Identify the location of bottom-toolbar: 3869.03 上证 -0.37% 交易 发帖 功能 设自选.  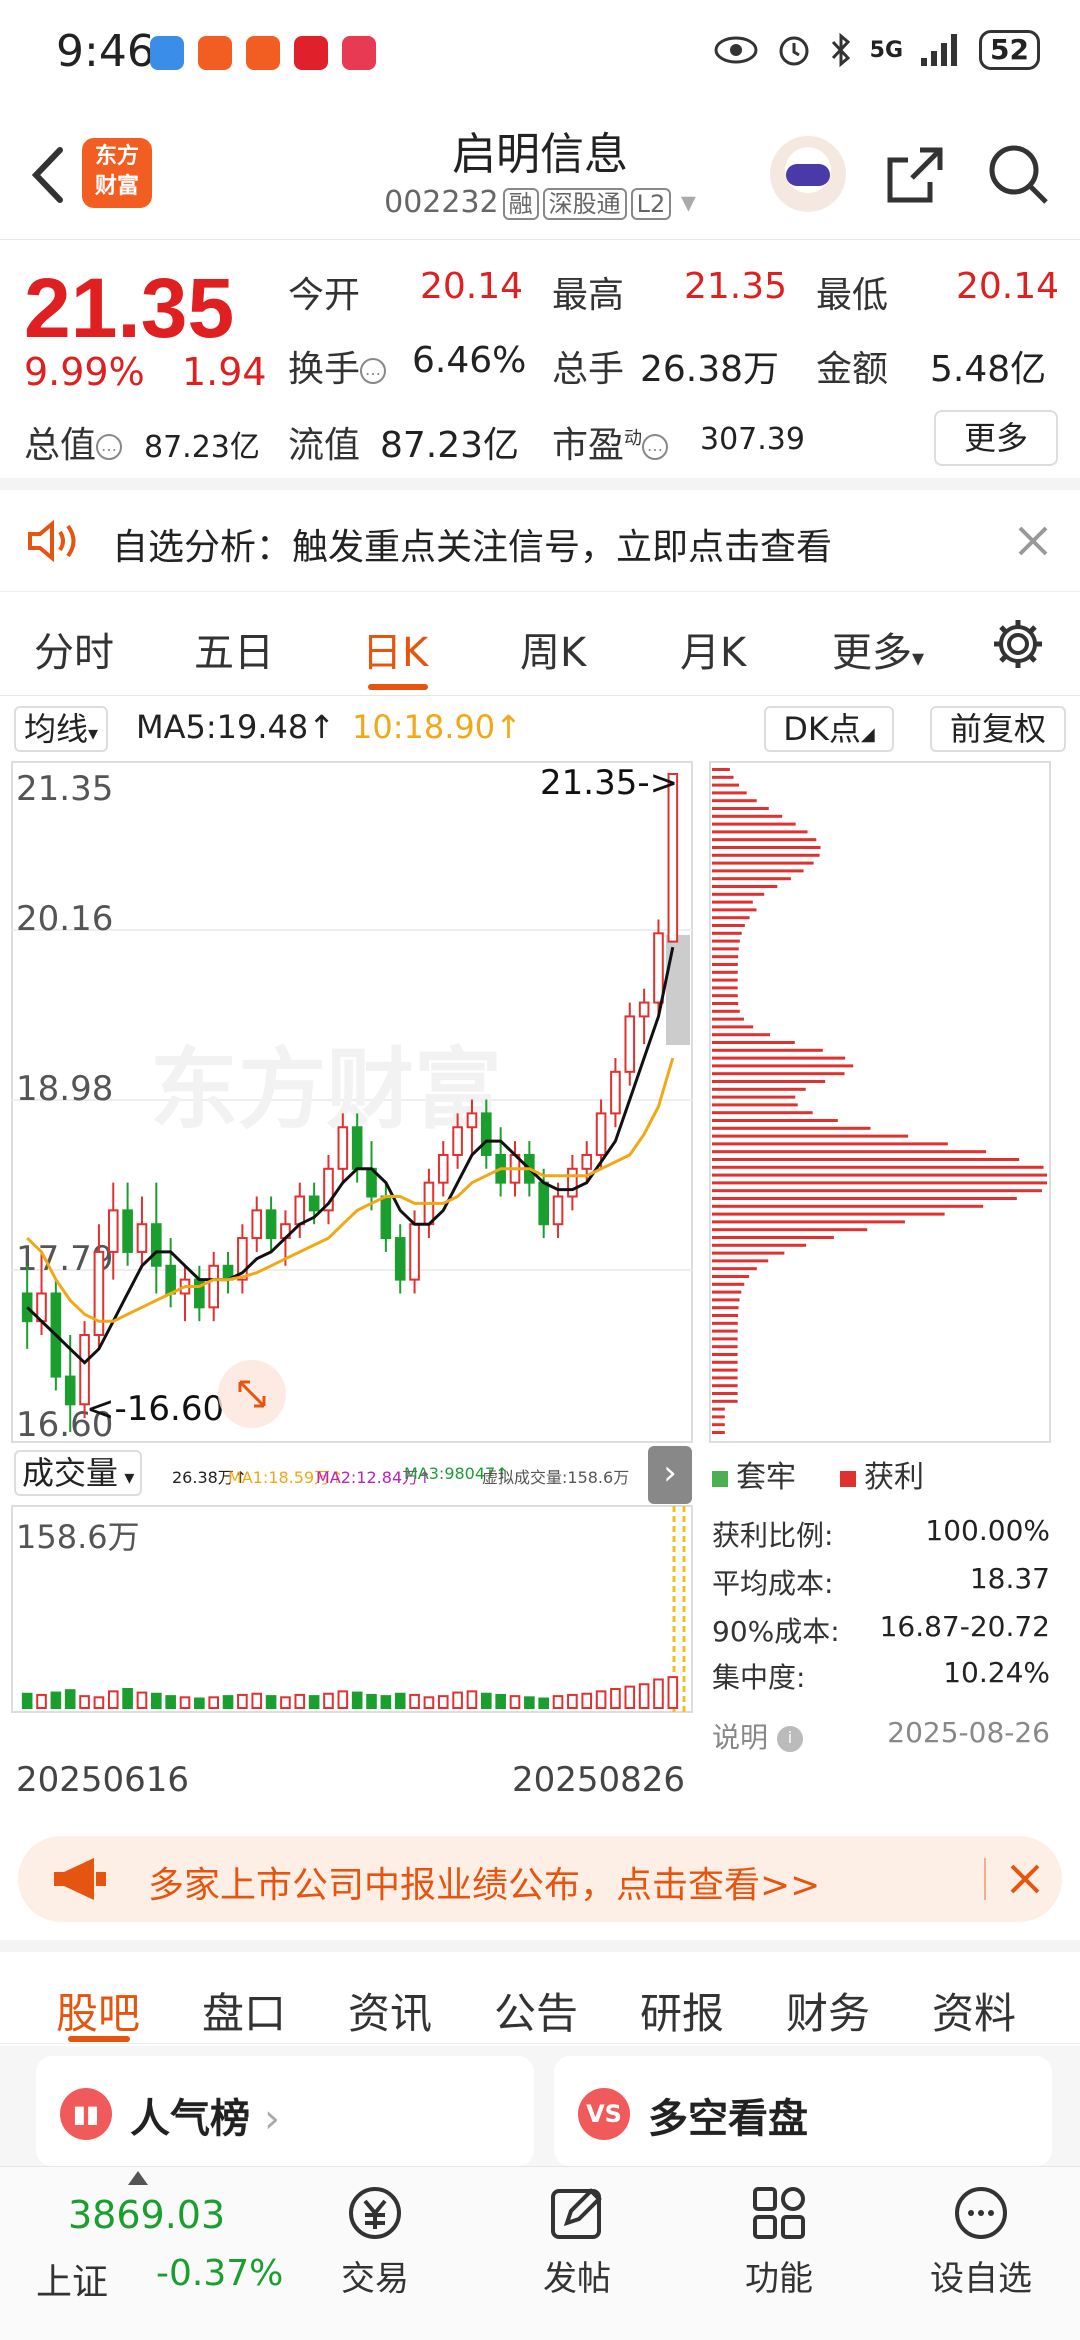
(540, 2253).